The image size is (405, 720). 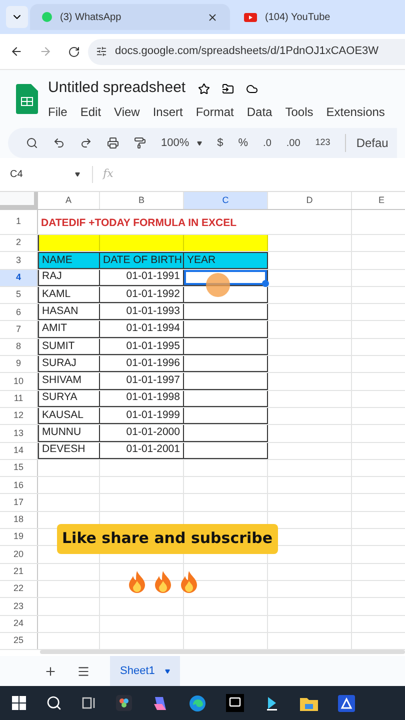 I want to click on column-heading: YEAR, so click(x=226, y=260).